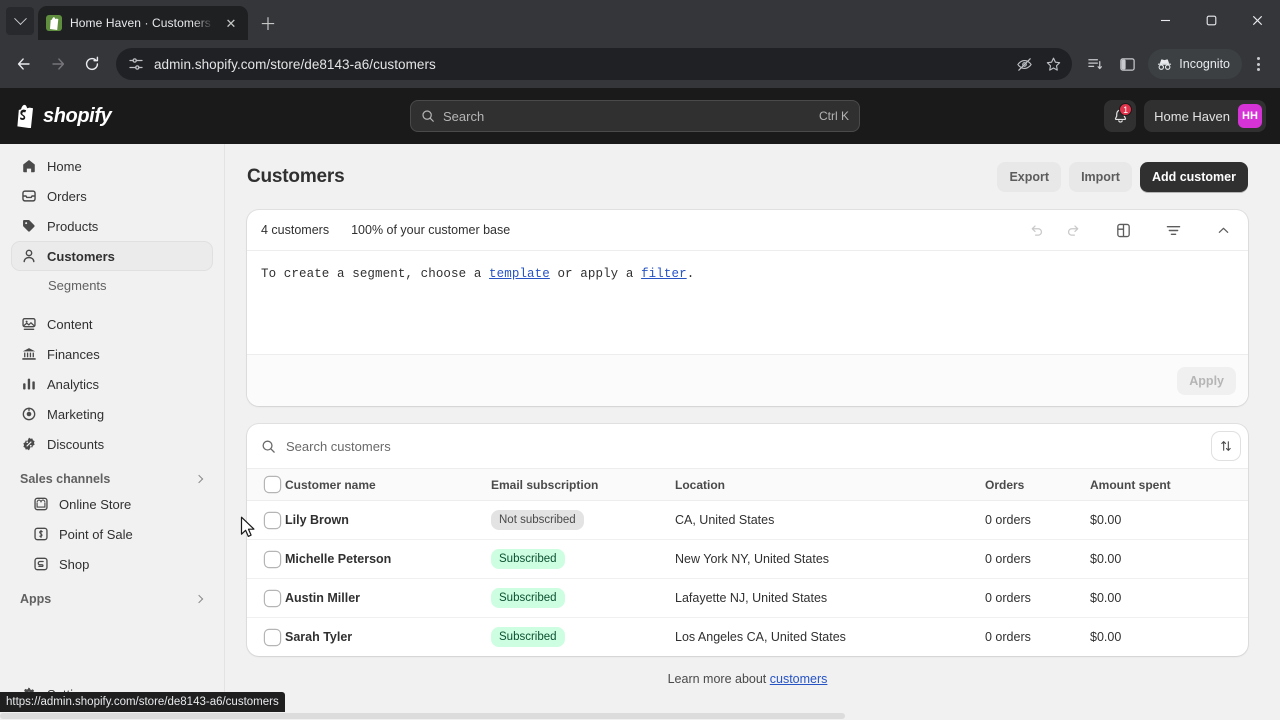 The height and width of the screenshot is (720, 1280). Describe the element at coordinates (231, 23) in the screenshot. I see `tab-close-button: ✕` at that location.